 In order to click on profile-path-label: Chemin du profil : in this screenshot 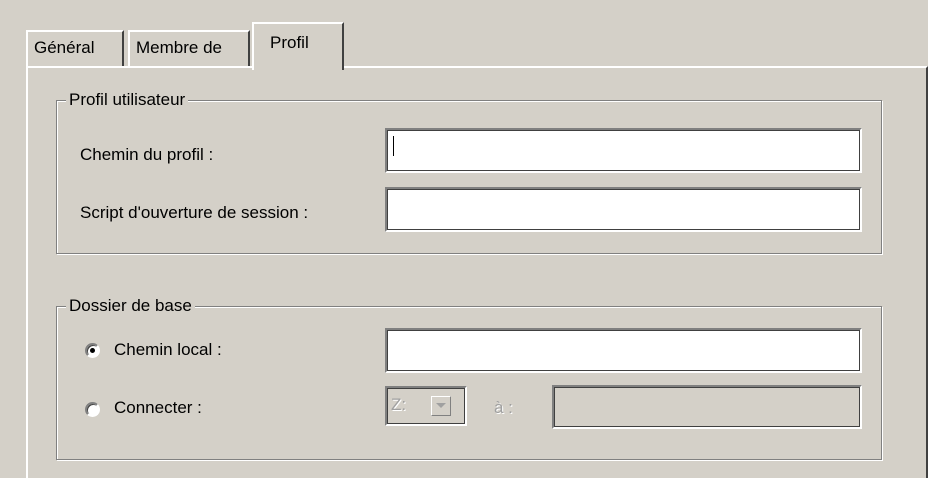, I will do `click(147, 154)`.